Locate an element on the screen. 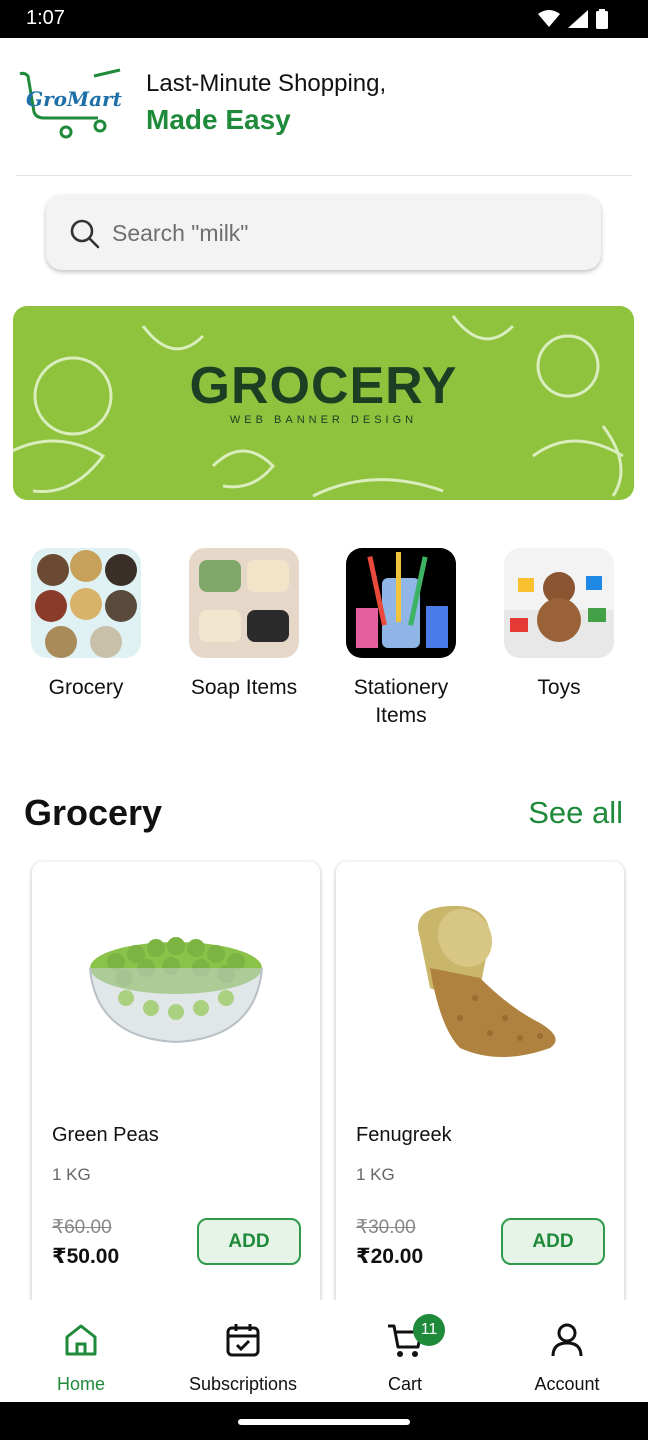 The width and height of the screenshot is (648, 1440). search-input is located at coordinates (342, 233).